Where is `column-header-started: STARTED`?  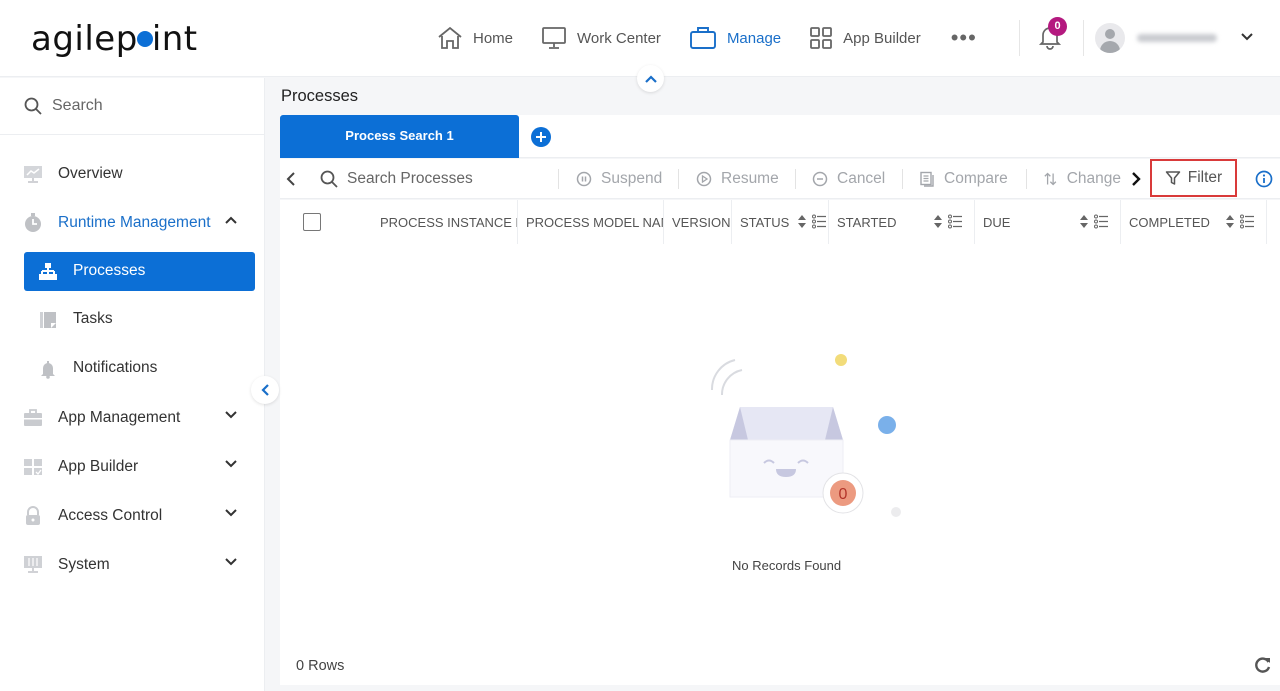 column-header-started: STARTED is located at coordinates (902, 222).